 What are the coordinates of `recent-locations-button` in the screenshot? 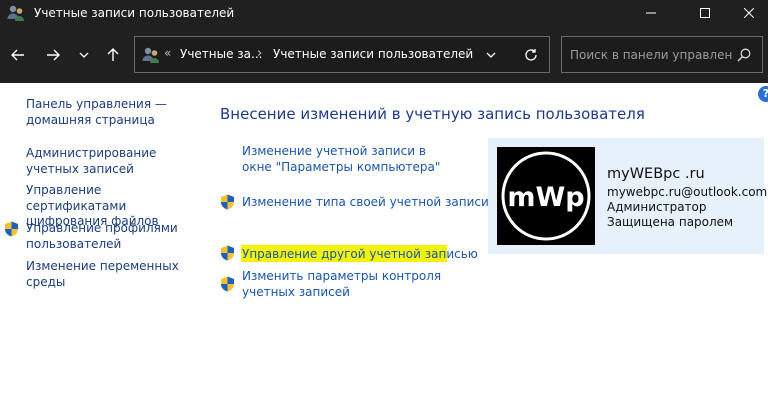 It's located at (84, 55).